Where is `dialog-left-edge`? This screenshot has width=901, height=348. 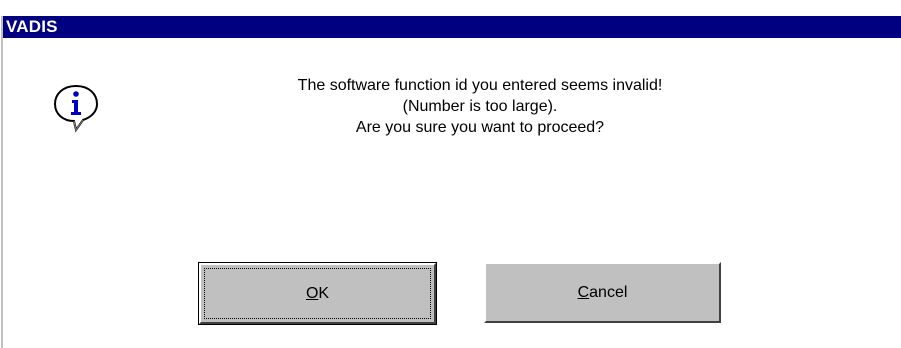 dialog-left-edge is located at coordinates (1, 182).